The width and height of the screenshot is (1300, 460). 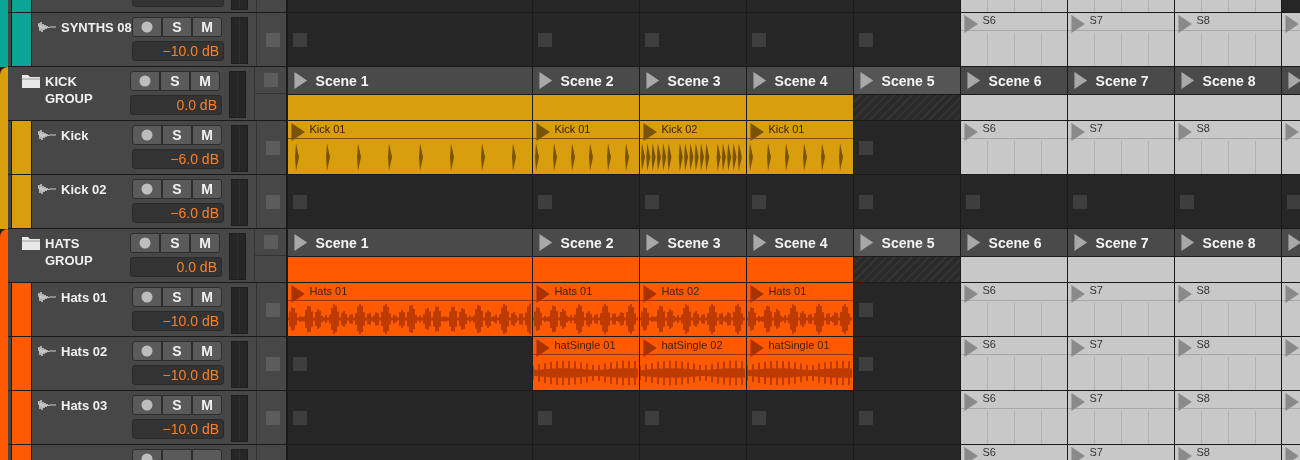 I want to click on scene-button: Scene 2, so click(x=586, y=243).